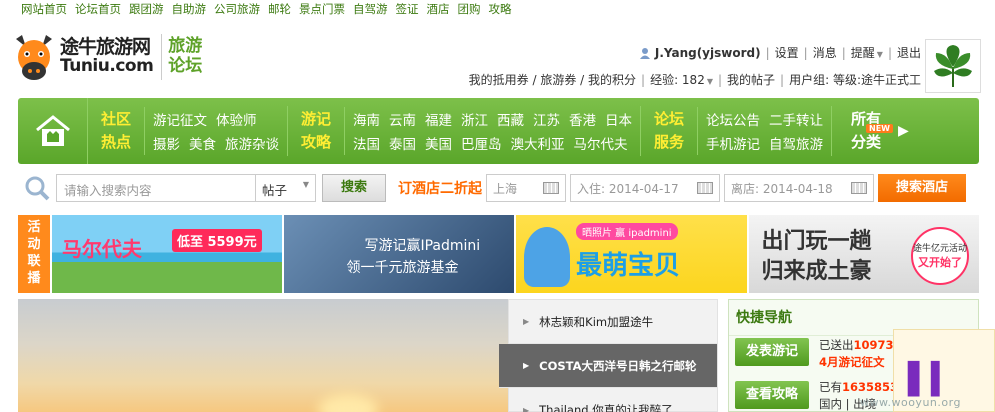  What do you see at coordinates (370, 9) in the screenshot?
I see `top-link-self-drive: 自驾游` at bounding box center [370, 9].